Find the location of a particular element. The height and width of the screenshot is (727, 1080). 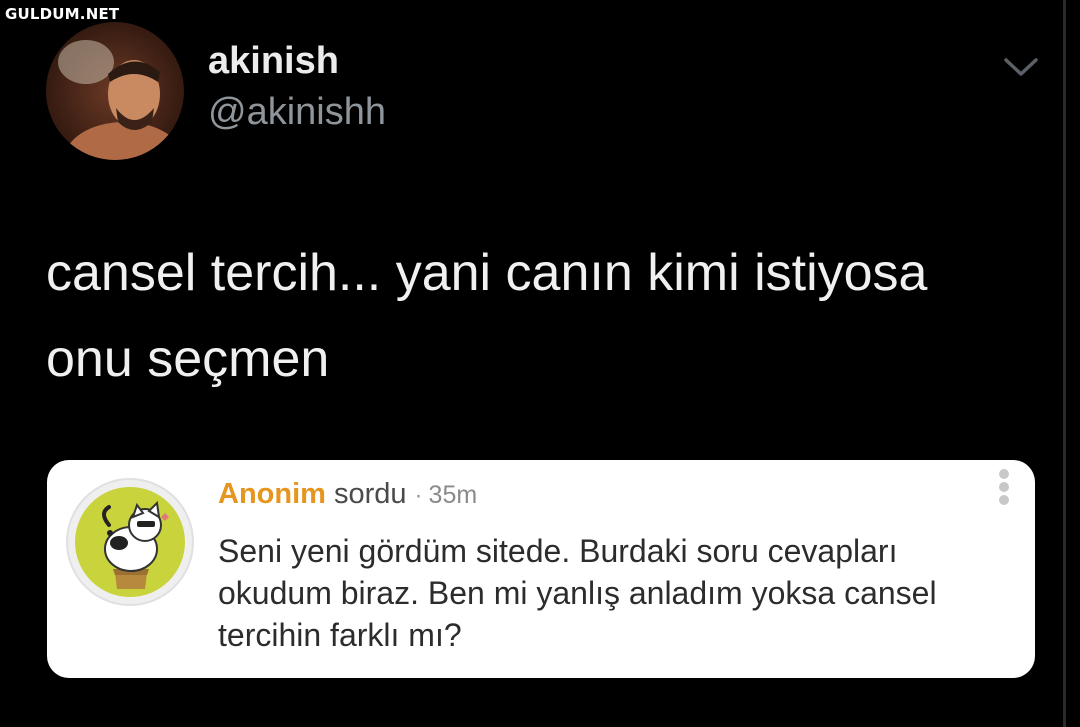

chevron-down-icon is located at coordinates (1021, 67).